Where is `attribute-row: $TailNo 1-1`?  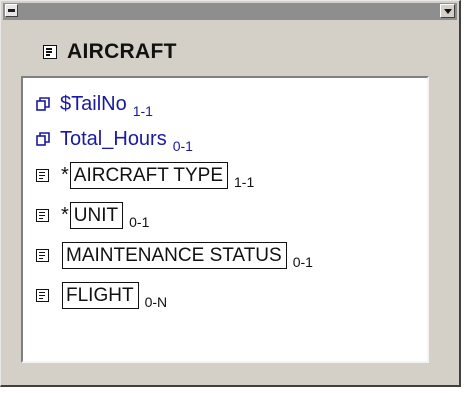 attribute-row: $TailNo 1-1 is located at coordinates (94, 104).